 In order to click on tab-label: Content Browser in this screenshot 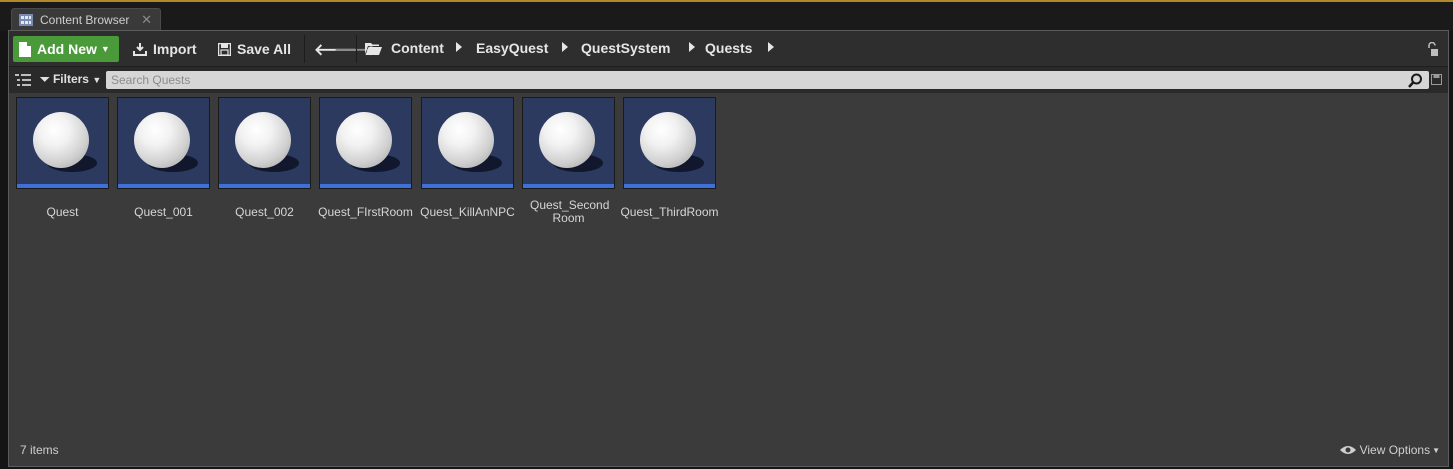, I will do `click(85, 20)`.